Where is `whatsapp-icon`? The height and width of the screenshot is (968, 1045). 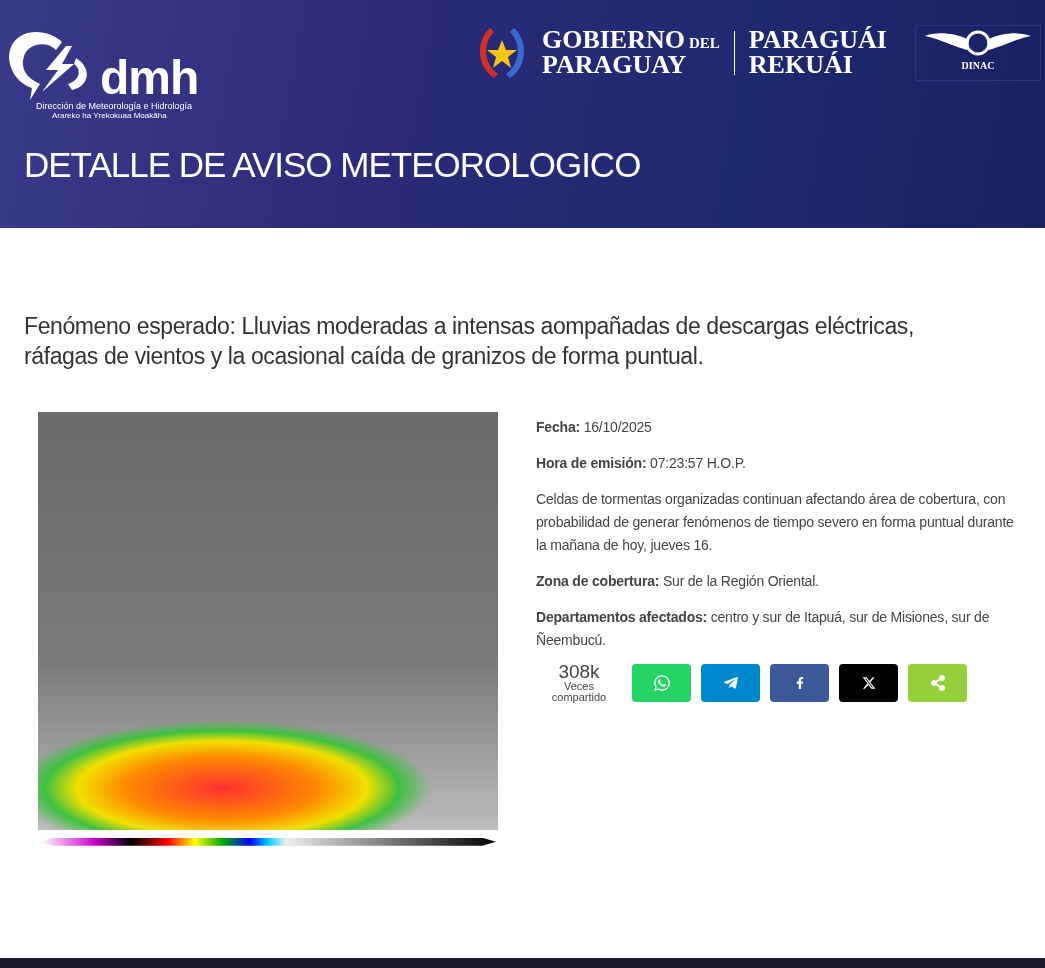
whatsapp-icon is located at coordinates (661, 682).